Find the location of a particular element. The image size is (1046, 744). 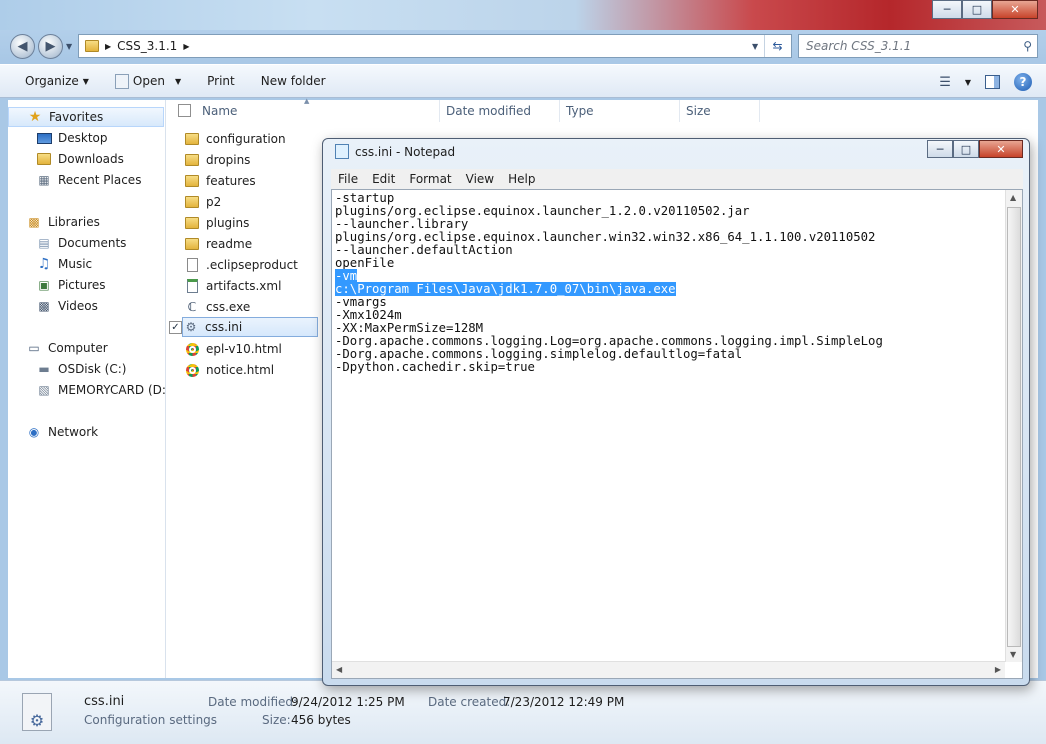

file-row: plugins is located at coordinates (216, 223).